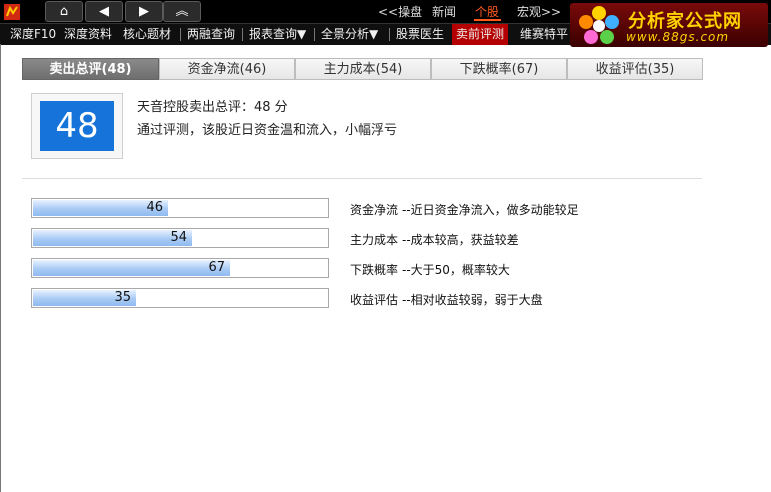  I want to click on metric-description: --成本较高，获益较差, so click(460, 240).